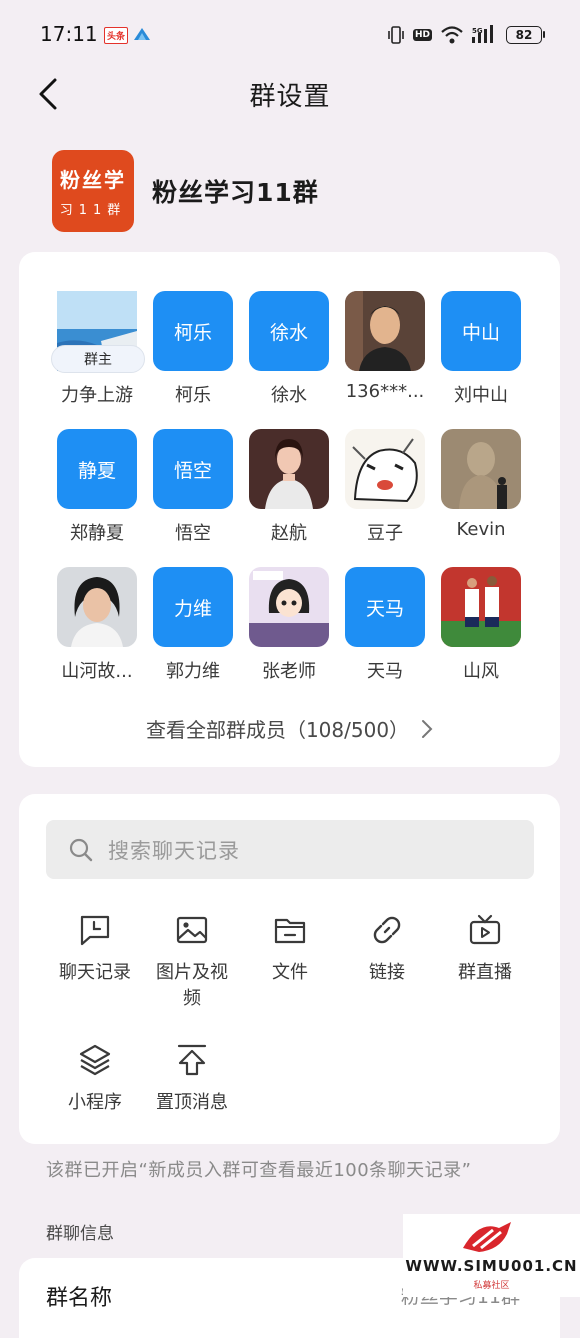 The width and height of the screenshot is (580, 1338). What do you see at coordinates (396, 35) in the screenshot?
I see `vibrate-icon` at bounding box center [396, 35].